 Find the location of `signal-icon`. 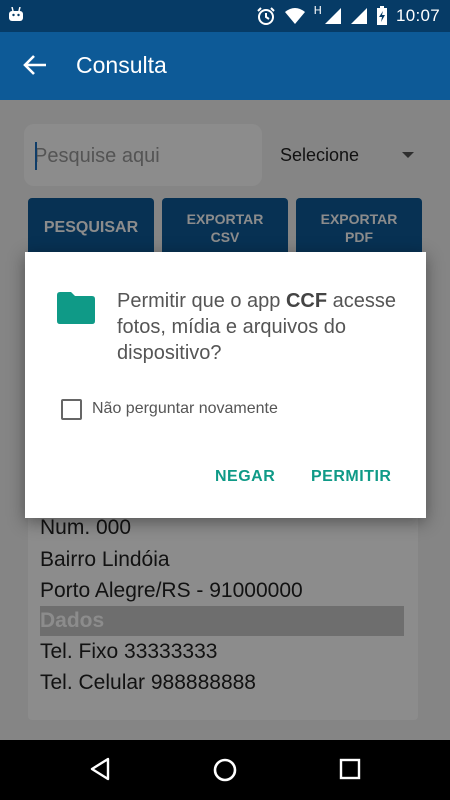

signal-icon is located at coordinates (332, 16).